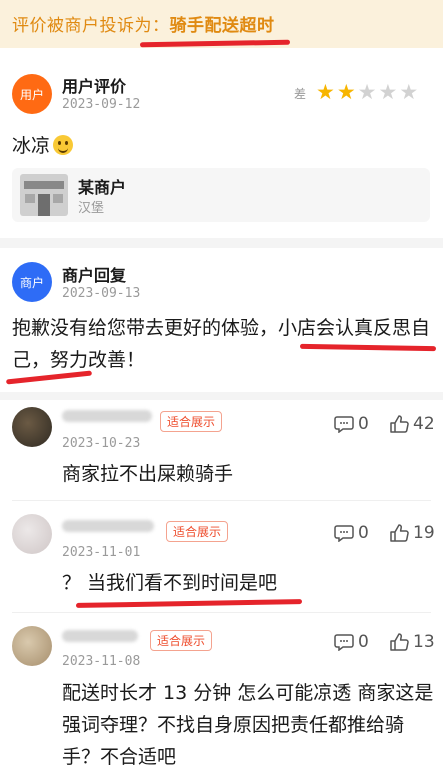 Image resolution: width=443 pixels, height=773 pixels. Describe the element at coordinates (32, 94) in the screenshot. I see `user-avatar: 用户` at that location.